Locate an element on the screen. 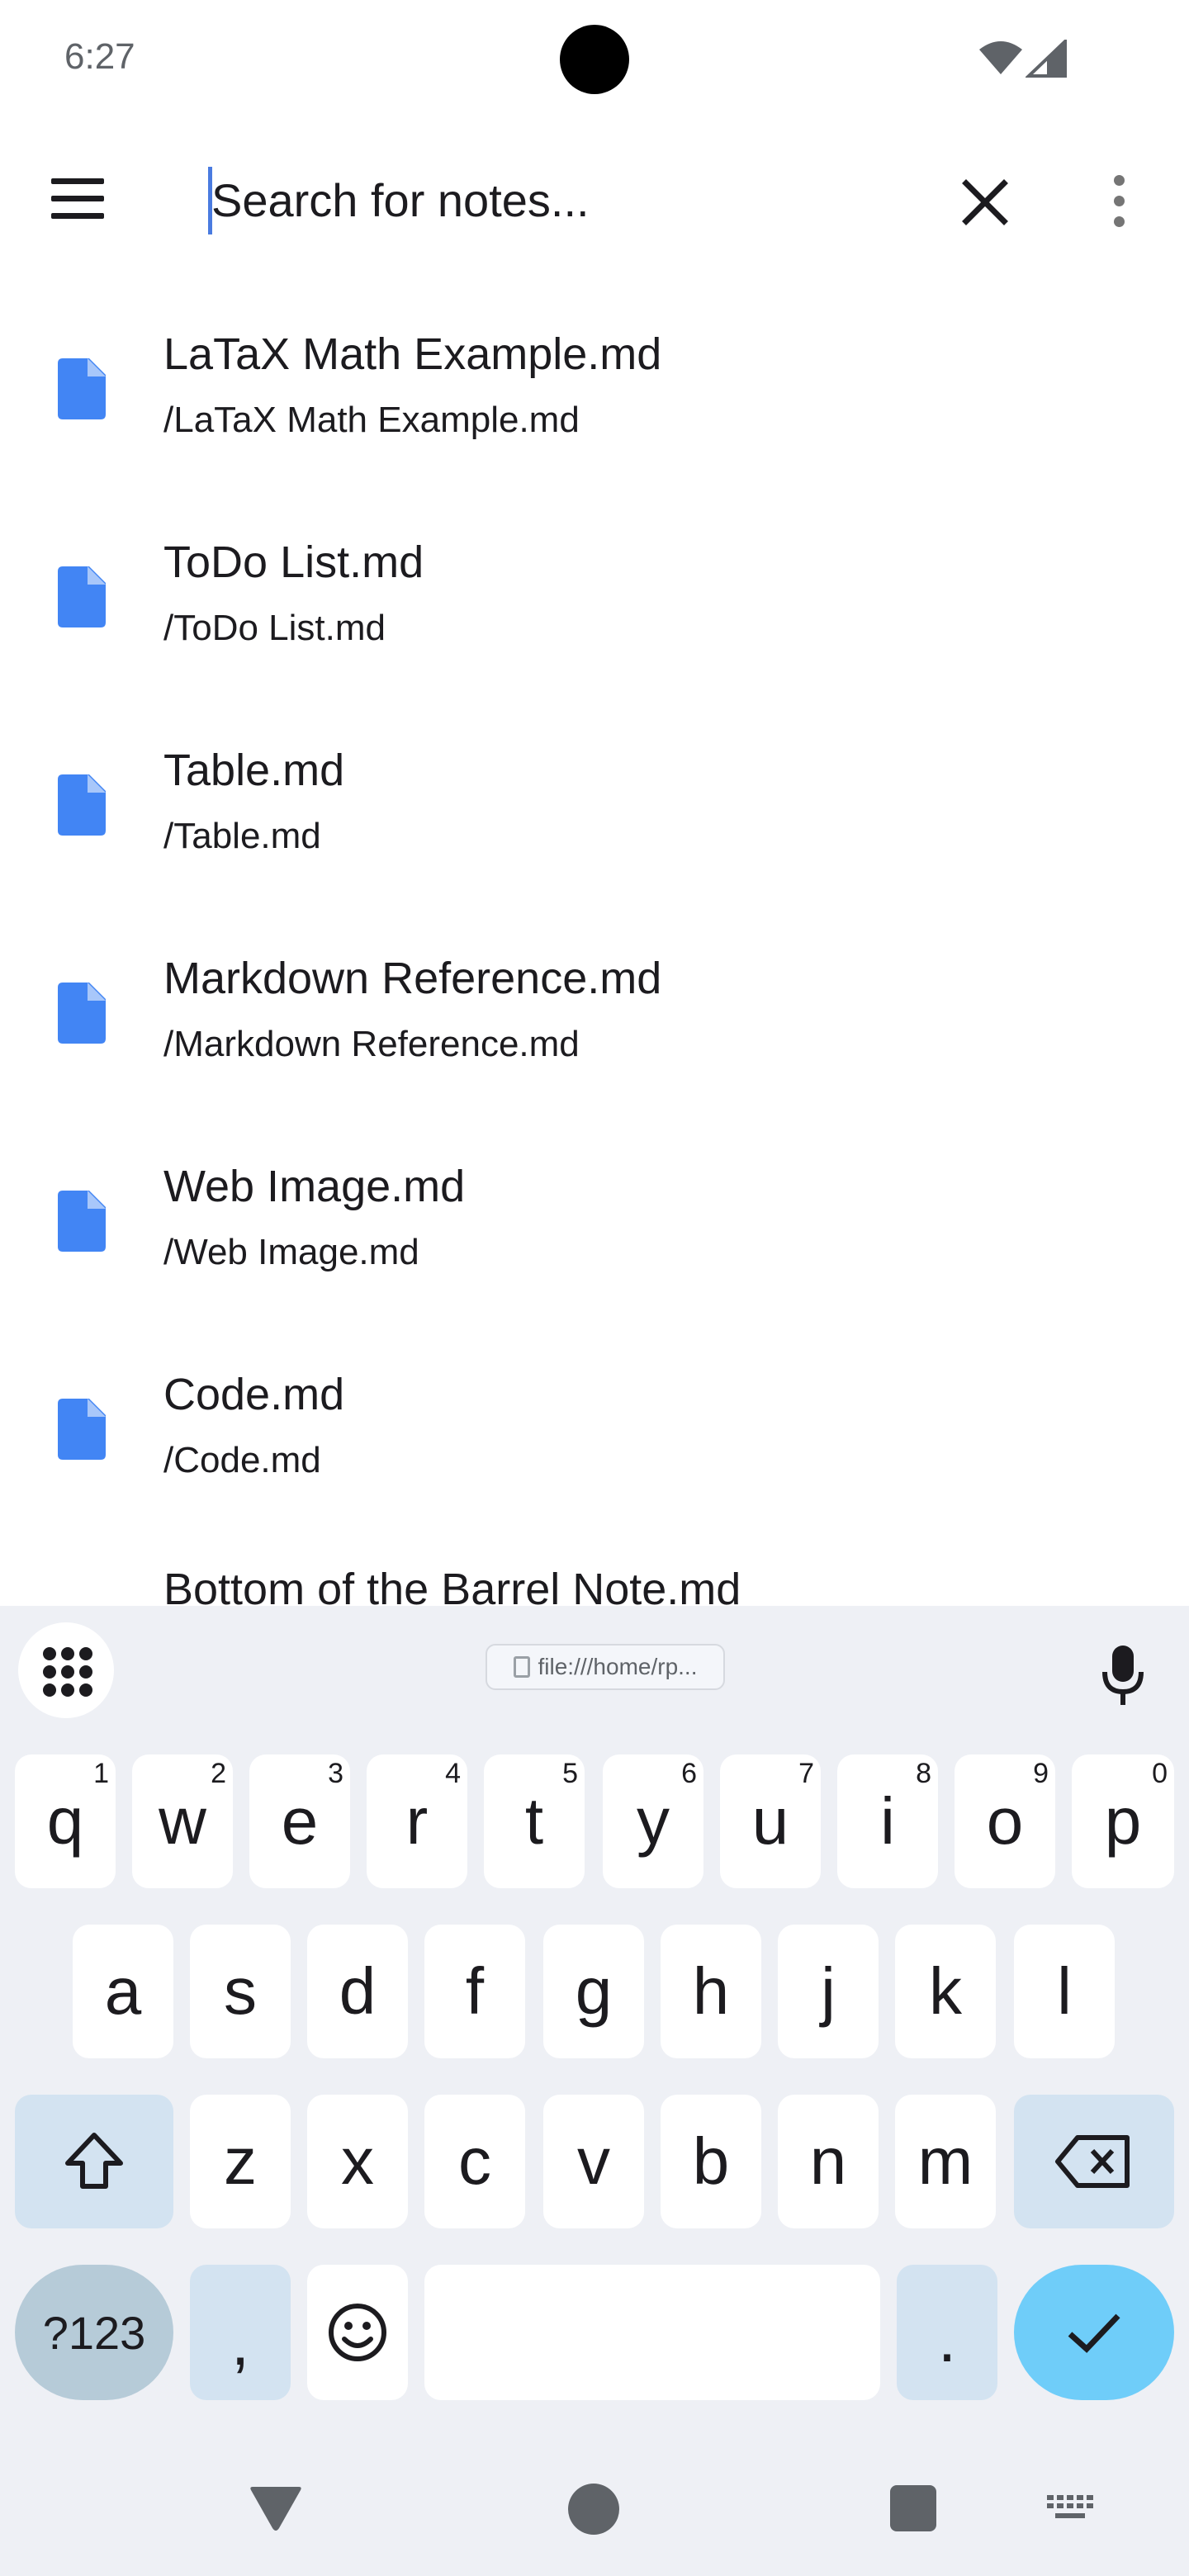 Image resolution: width=1189 pixels, height=2576 pixels. signal-icon is located at coordinates (1046, 59).